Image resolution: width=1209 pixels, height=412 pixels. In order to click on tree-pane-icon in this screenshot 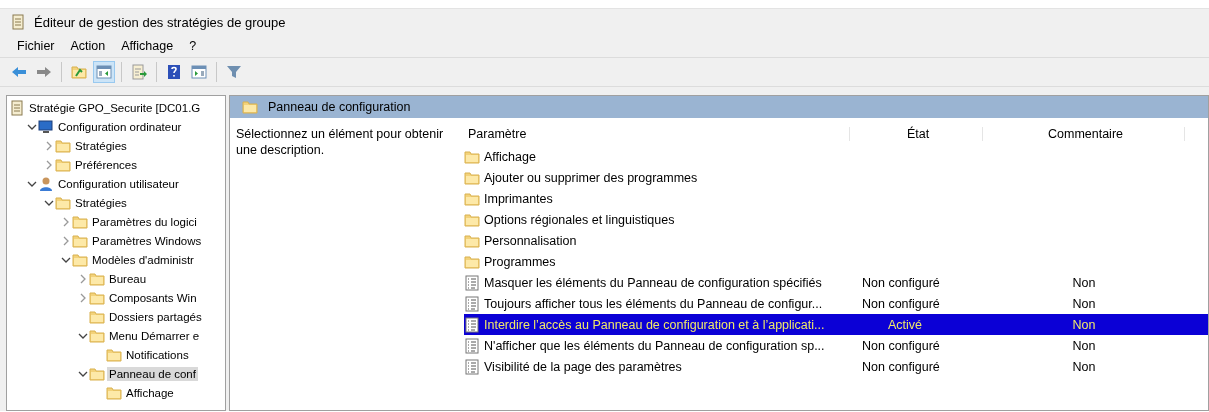, I will do `click(104, 72)`.